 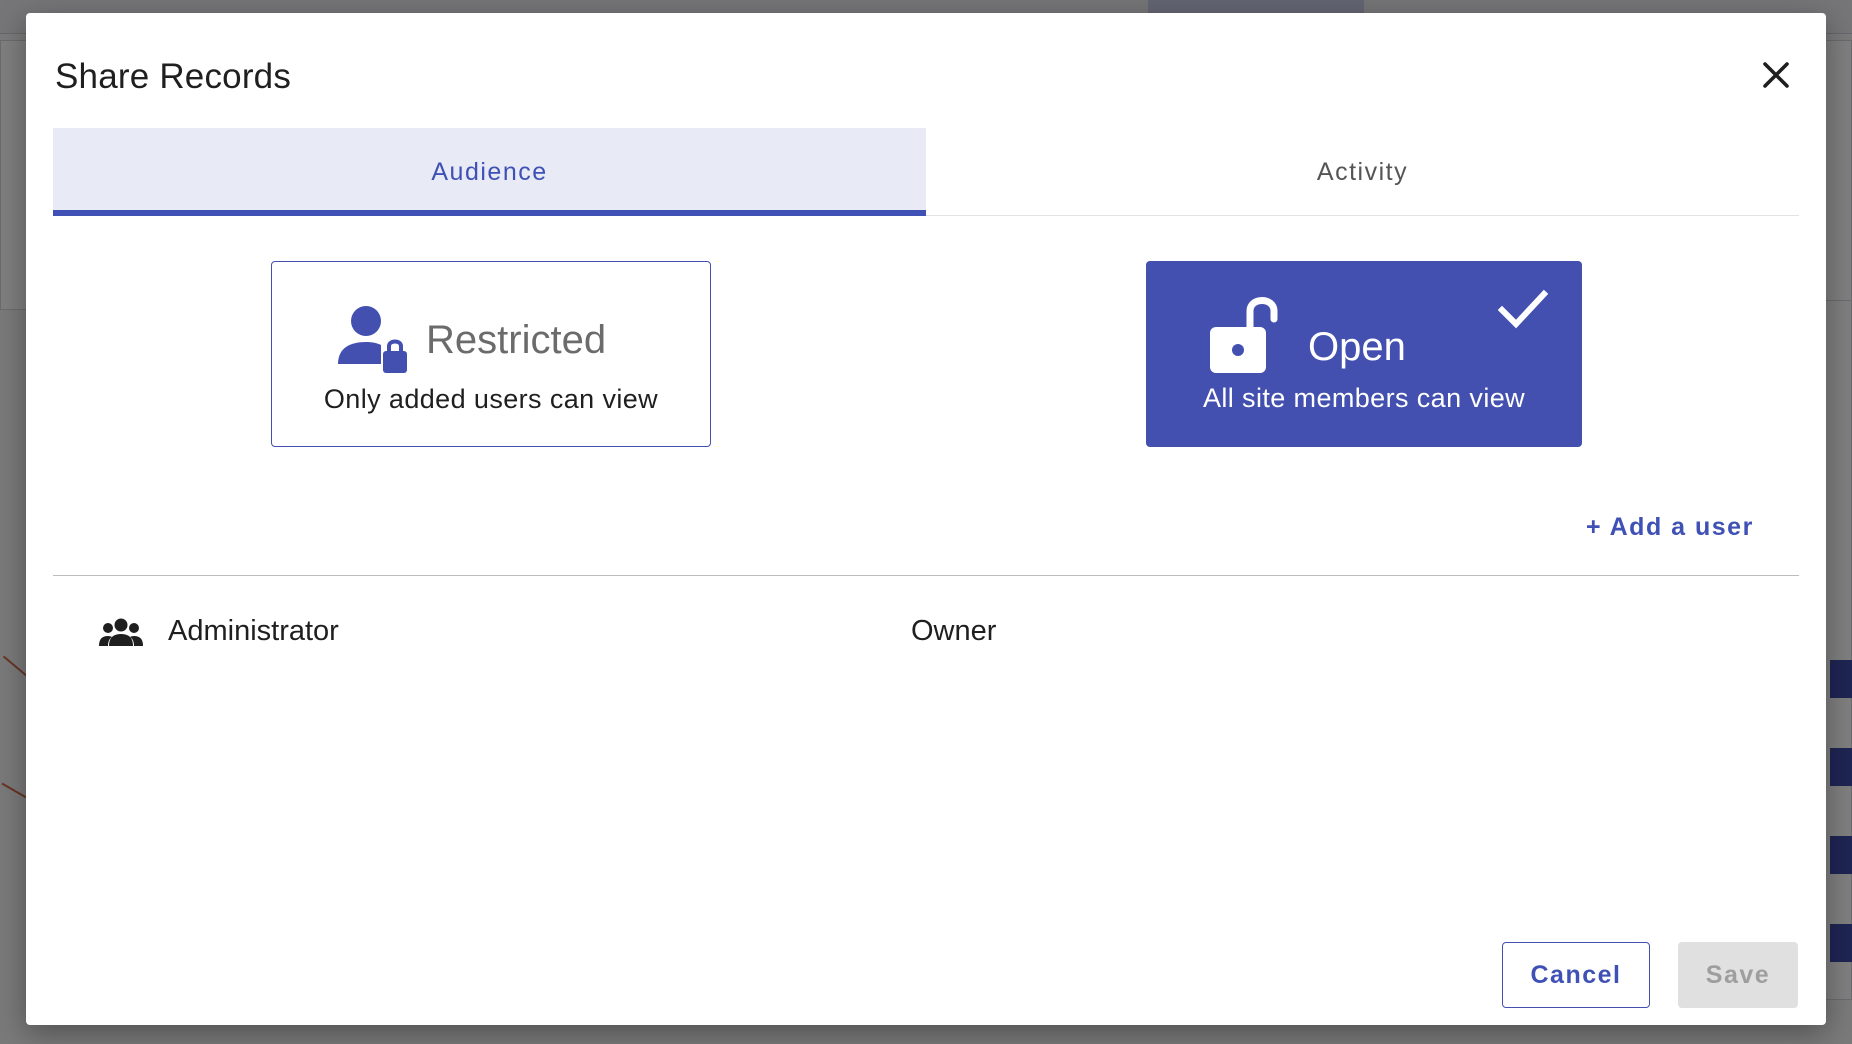 I want to click on close-button, so click(x=1776, y=75).